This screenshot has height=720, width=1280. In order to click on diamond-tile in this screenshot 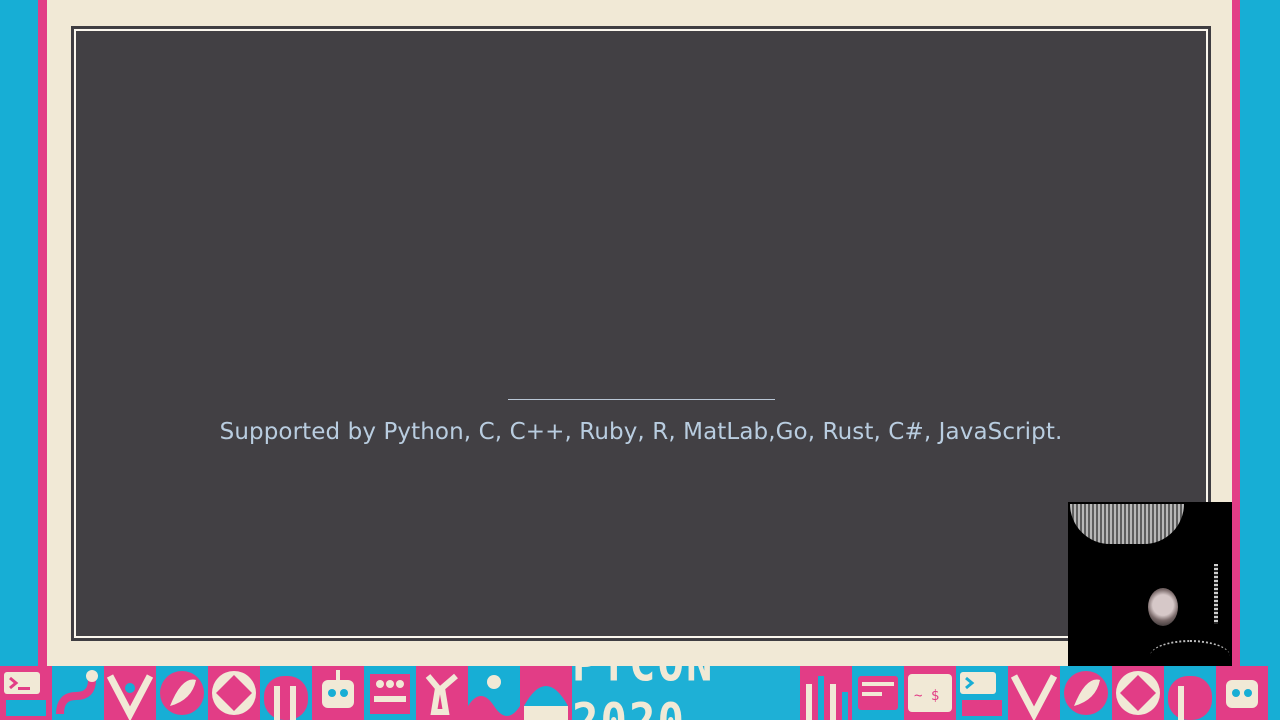, I will do `click(234, 693)`.